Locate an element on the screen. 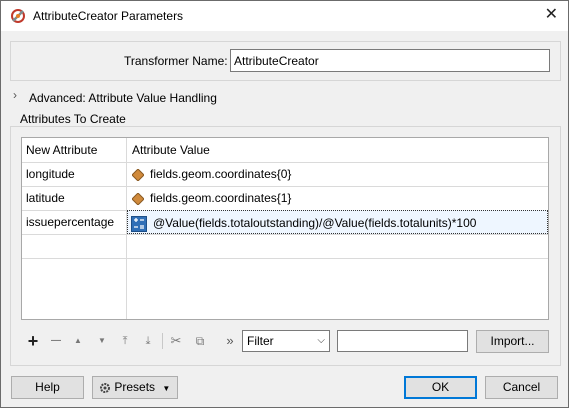  table-header: New Attribute Attribute Value is located at coordinates (285, 150).